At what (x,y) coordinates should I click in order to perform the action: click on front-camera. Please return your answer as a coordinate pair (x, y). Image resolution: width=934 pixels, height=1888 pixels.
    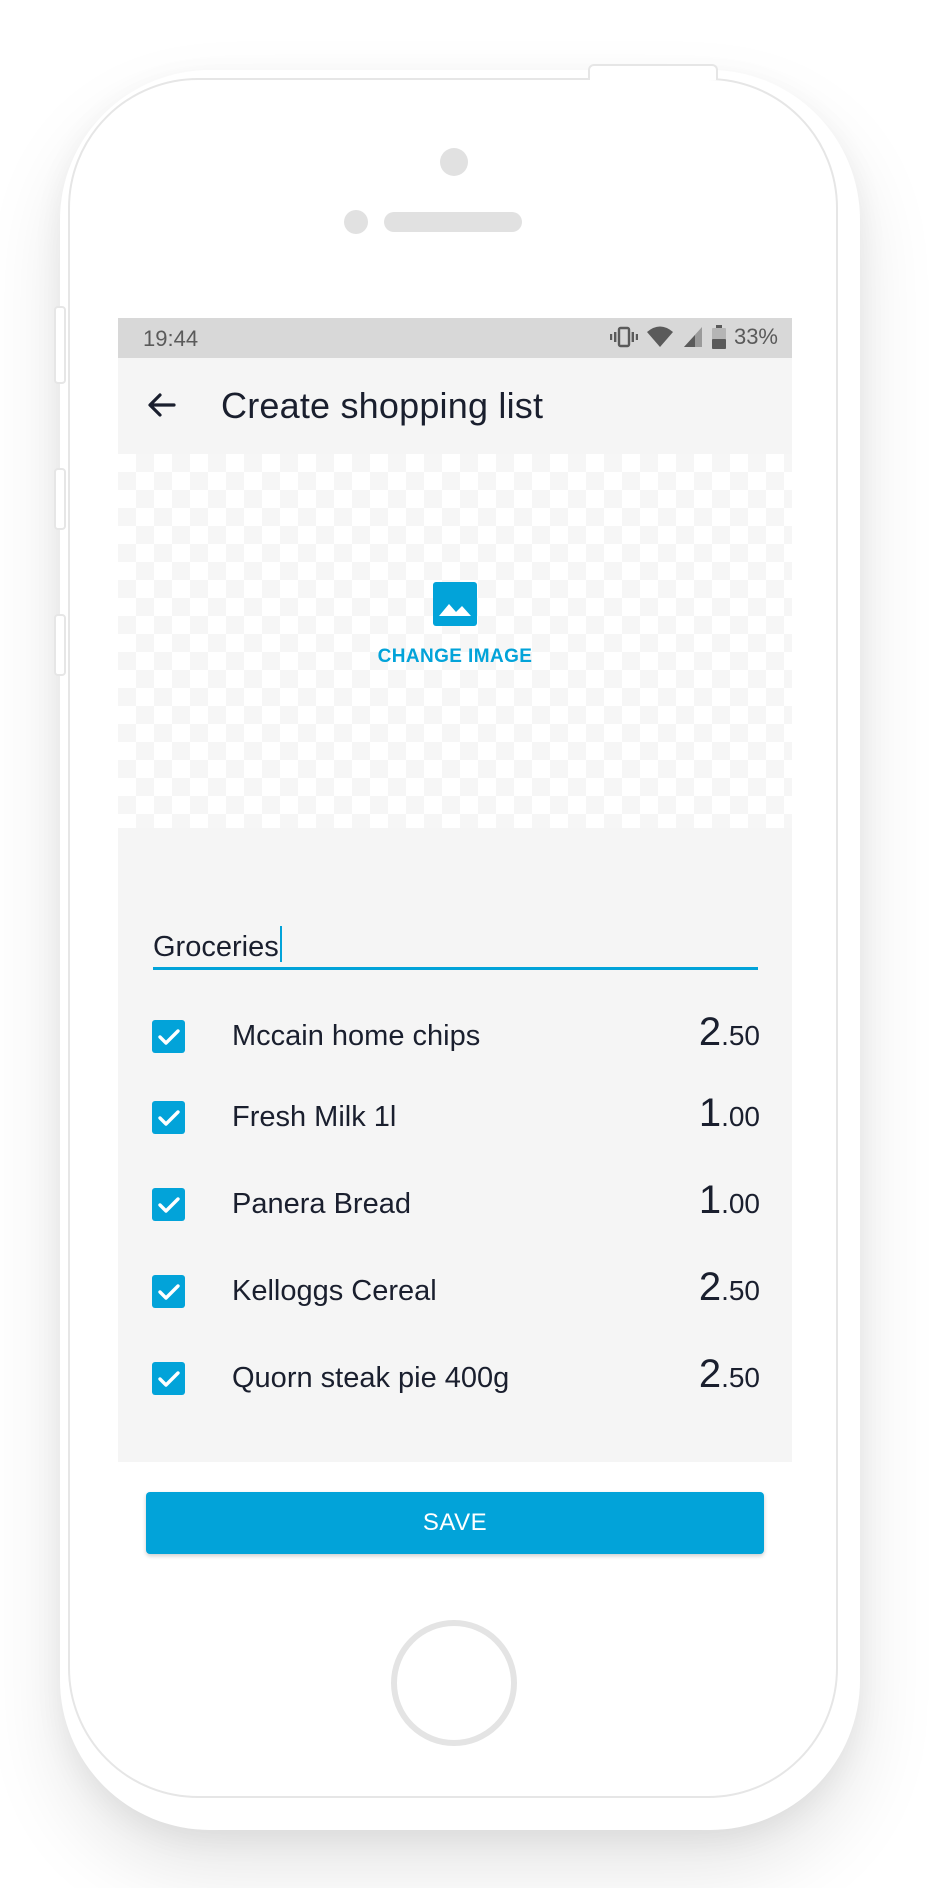
    Looking at the image, I should click on (454, 162).